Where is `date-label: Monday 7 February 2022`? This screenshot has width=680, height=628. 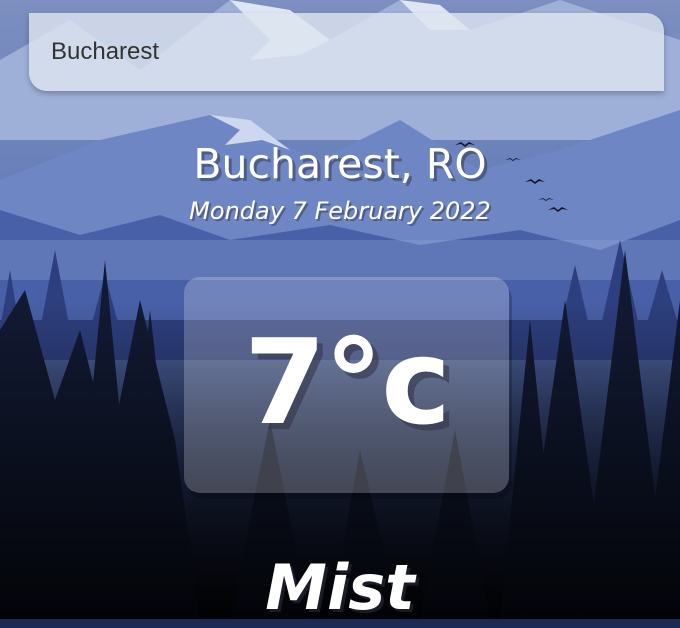 date-label: Monday 7 February 2022 is located at coordinates (340, 211).